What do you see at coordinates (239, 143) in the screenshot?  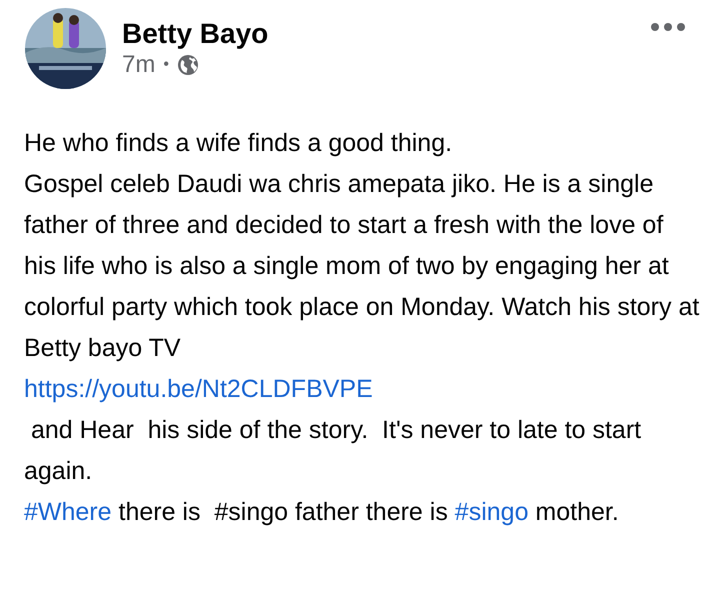 I see `post-text: He who finds a wife finds a good thing.` at bounding box center [239, 143].